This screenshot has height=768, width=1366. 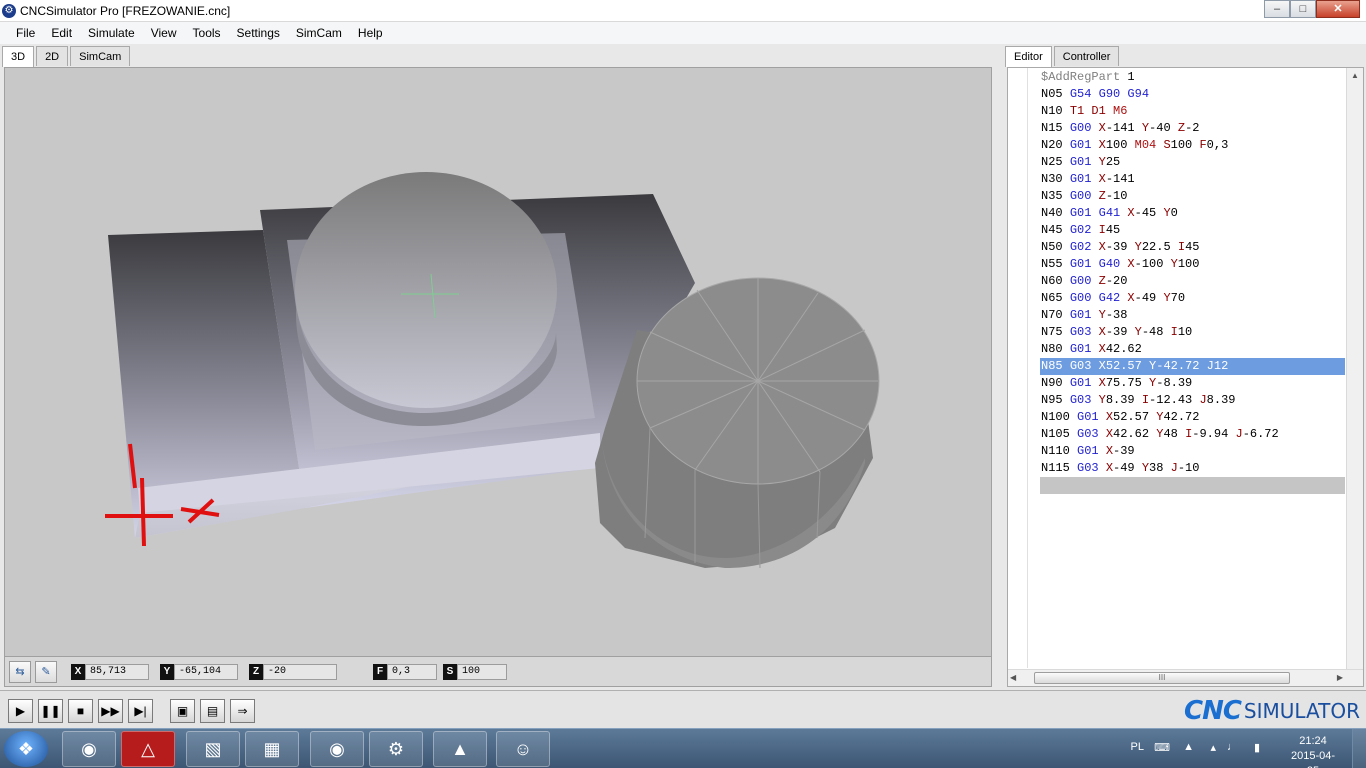 What do you see at coordinates (523, 749) in the screenshot?
I see `gimp-icon: ☺` at bounding box center [523, 749].